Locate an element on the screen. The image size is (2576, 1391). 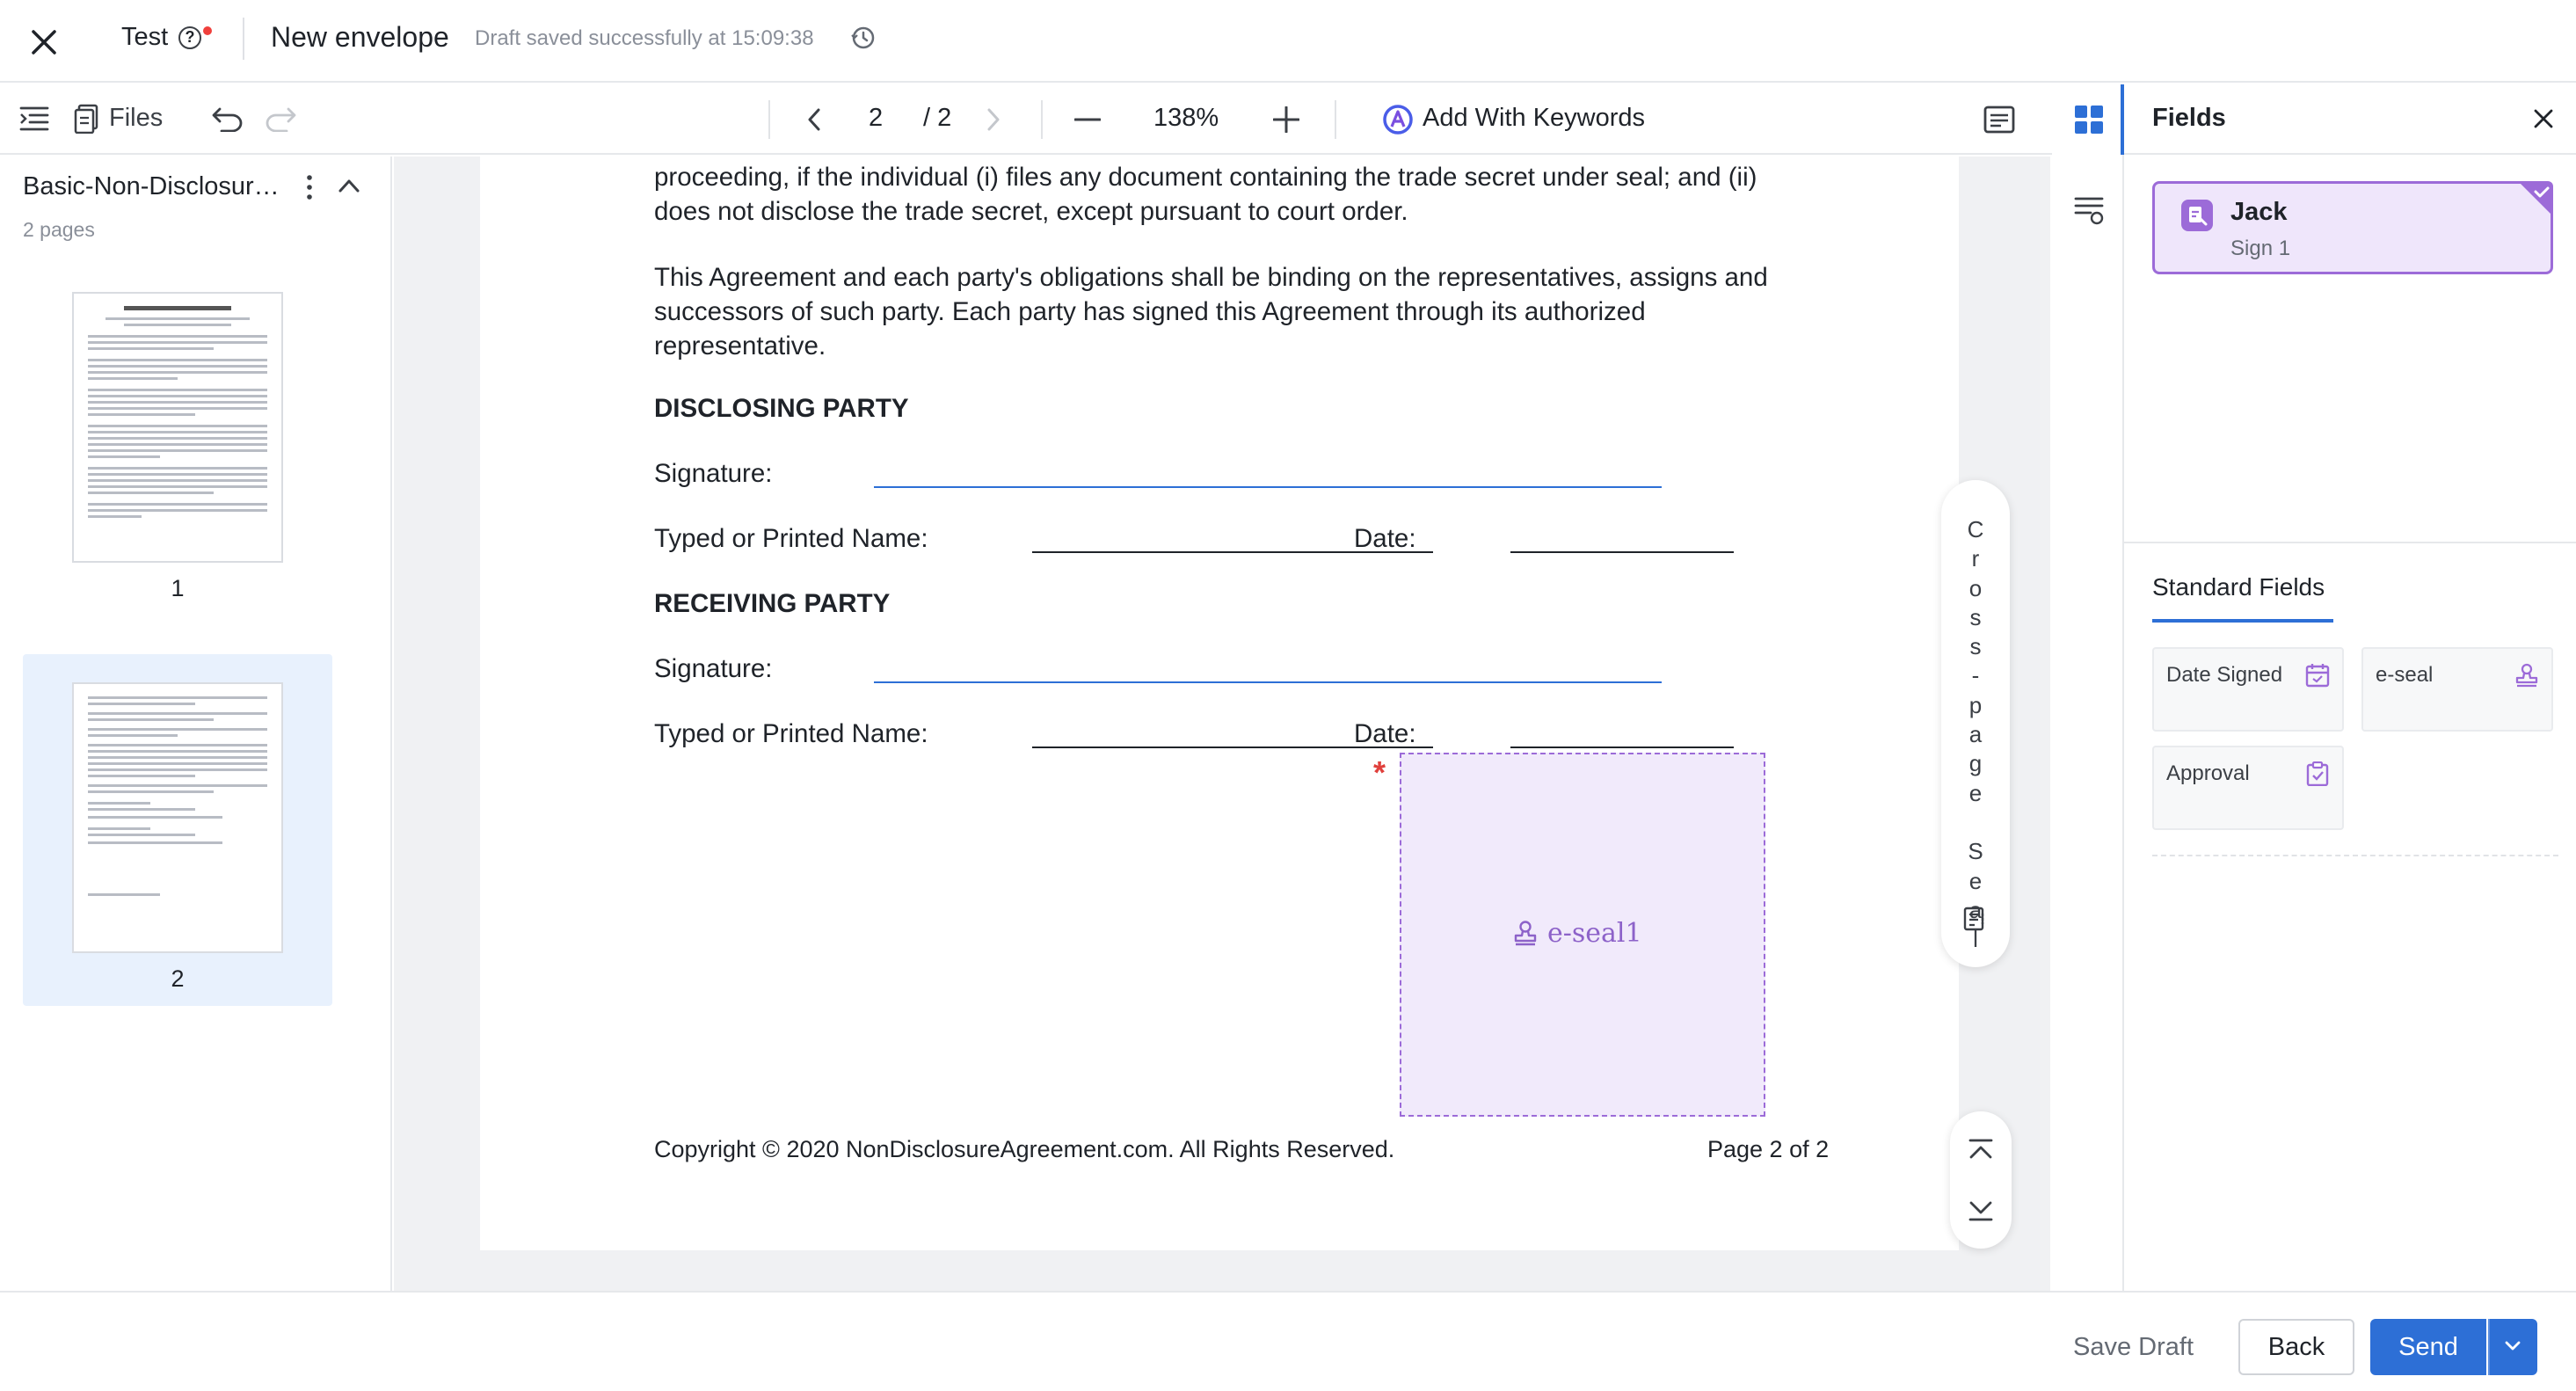
page-title: New envelope is located at coordinates (360, 37).